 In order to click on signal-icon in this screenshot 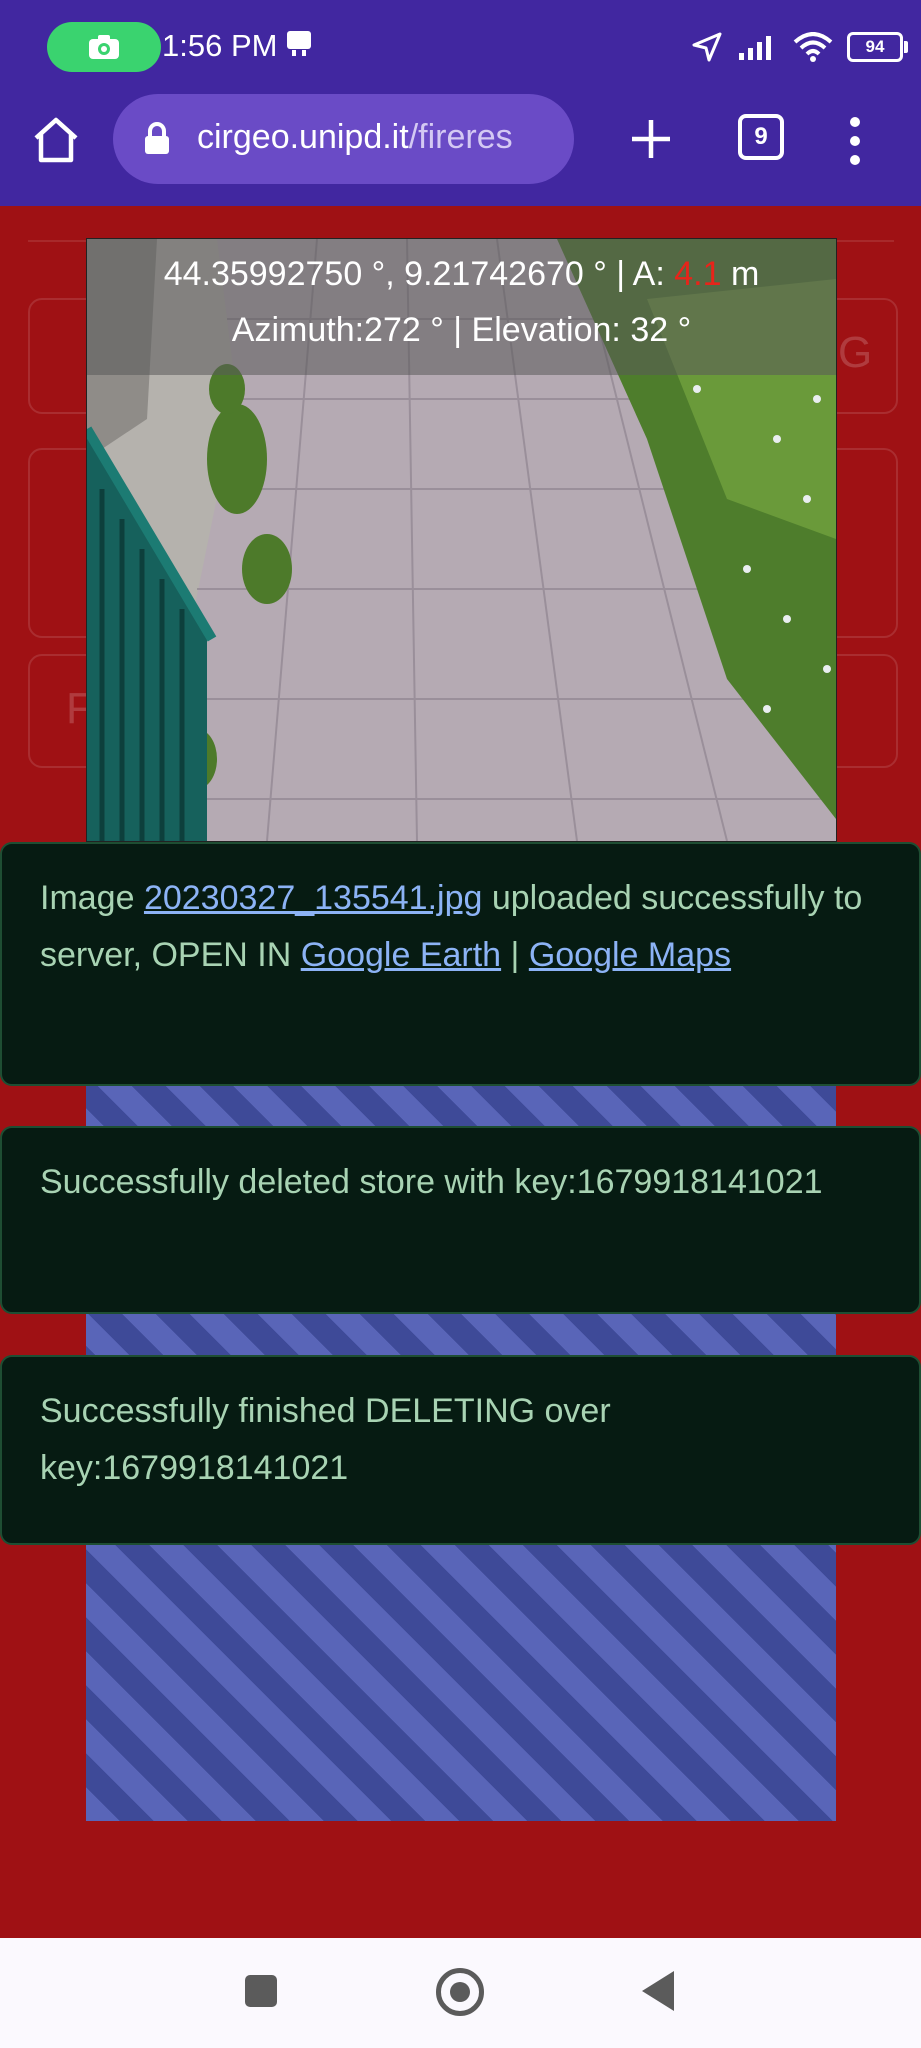, I will do `click(755, 48)`.